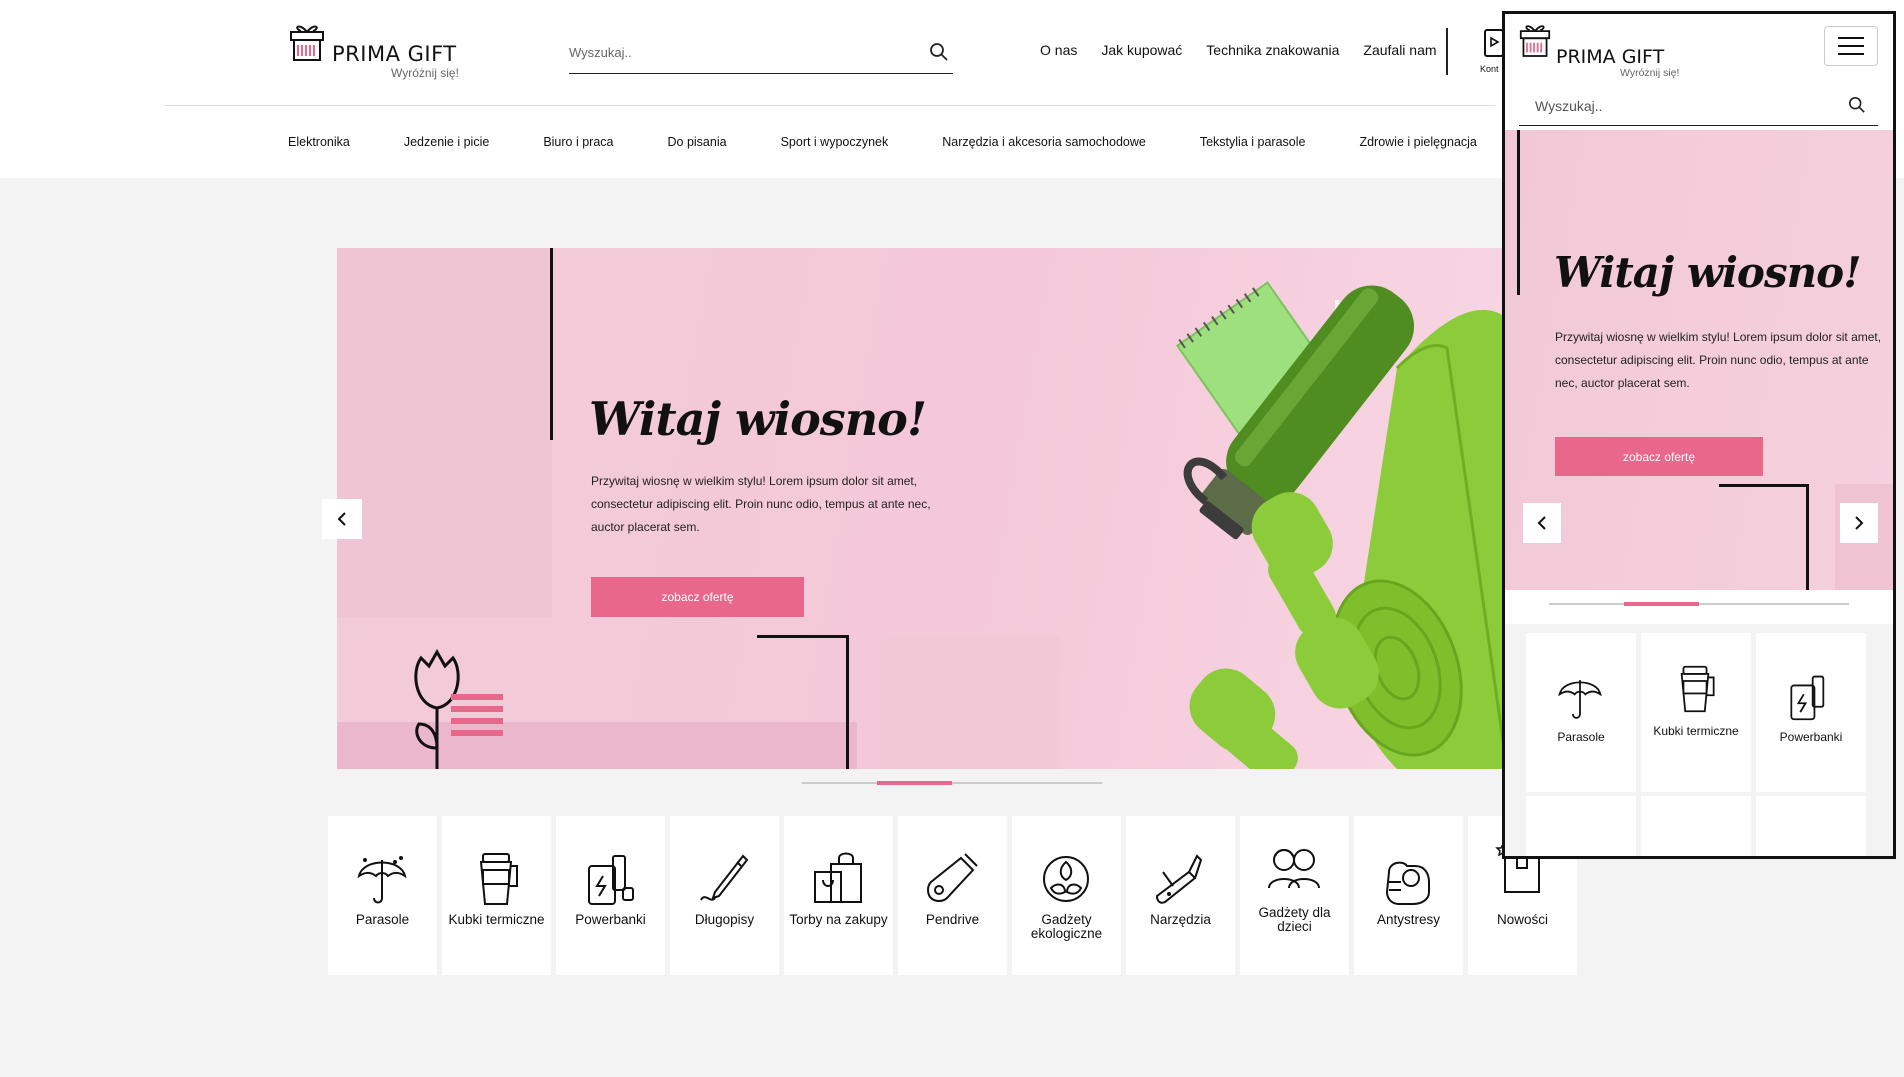 The image size is (1904, 1077). Describe the element at coordinates (1272, 50) in the screenshot. I see `top-nav-marking: Technika znakowania` at that location.